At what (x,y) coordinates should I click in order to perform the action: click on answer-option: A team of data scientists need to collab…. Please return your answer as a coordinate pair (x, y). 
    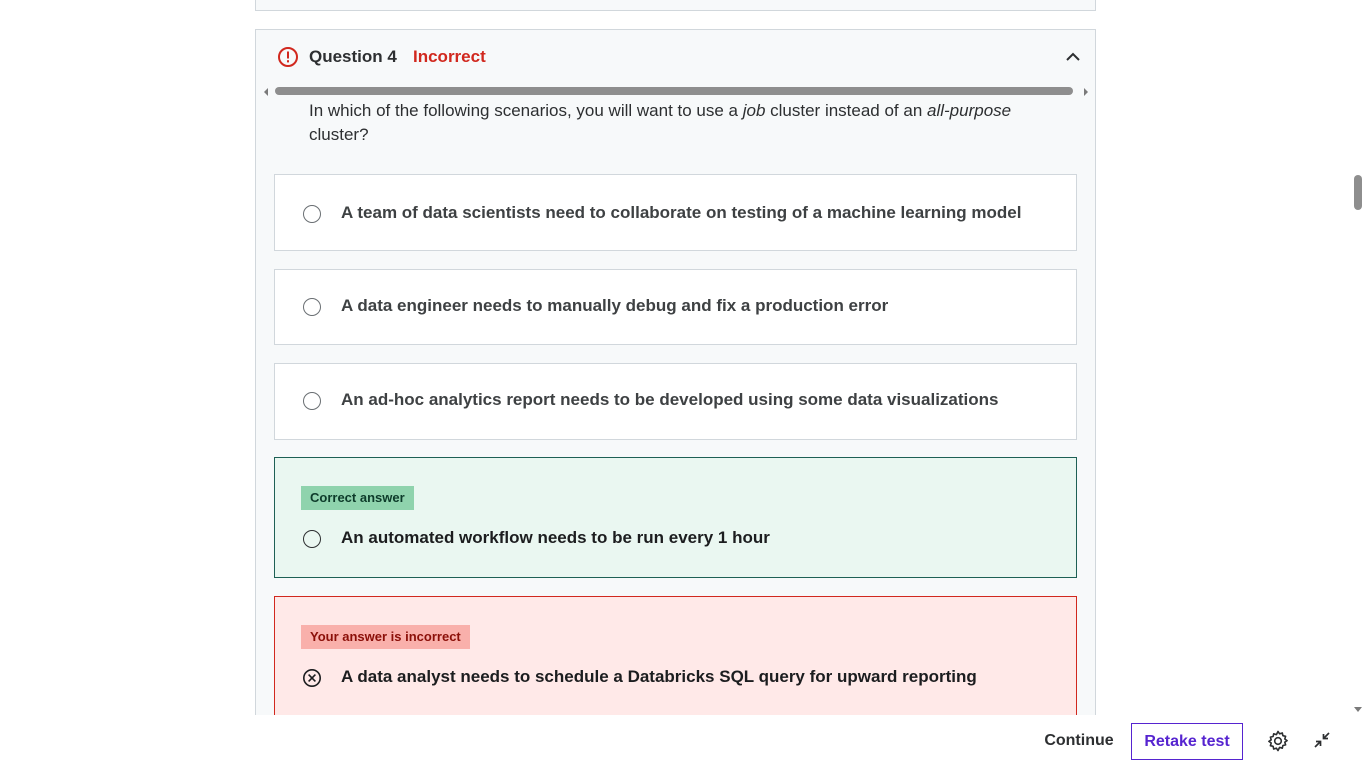
    Looking at the image, I should click on (675, 212).